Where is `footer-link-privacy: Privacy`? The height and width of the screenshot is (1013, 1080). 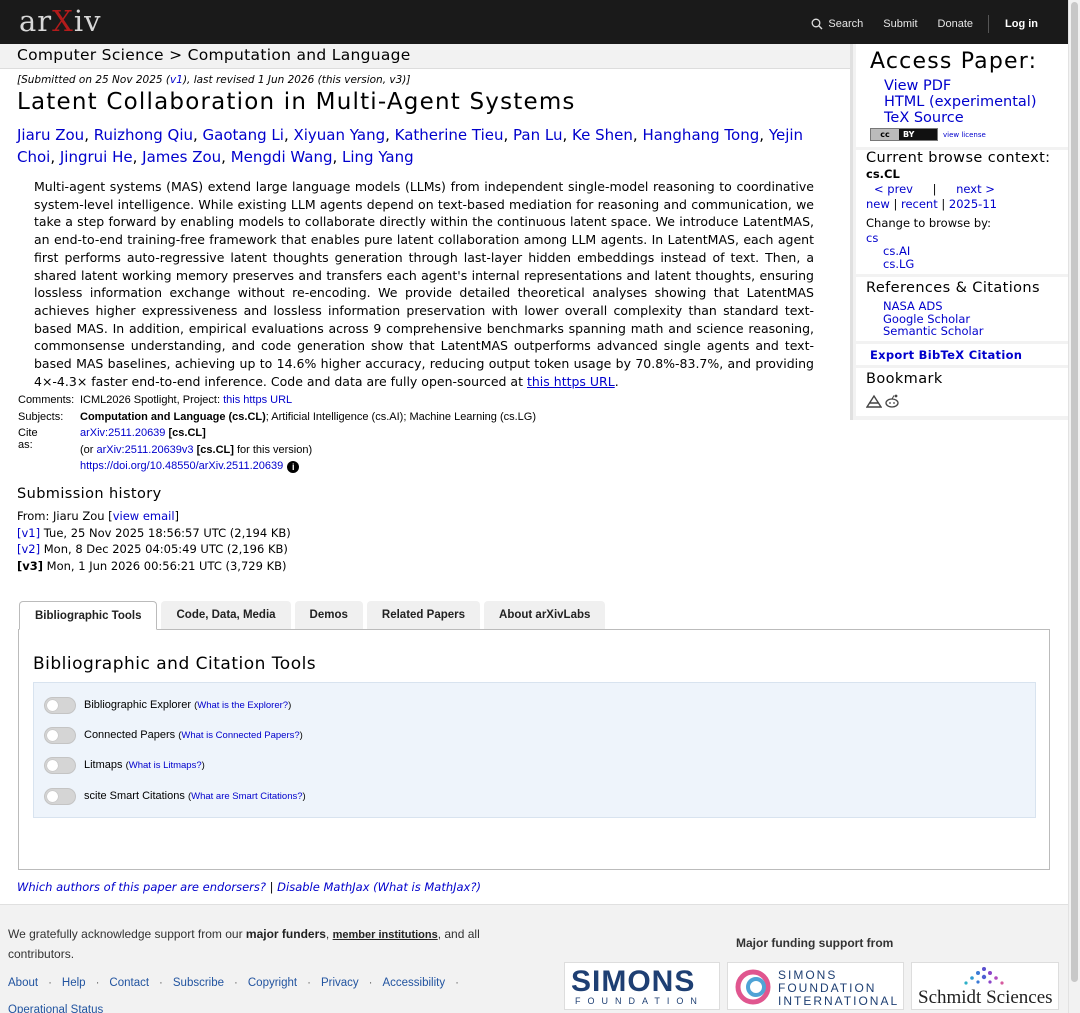 footer-link-privacy: Privacy is located at coordinates (340, 983).